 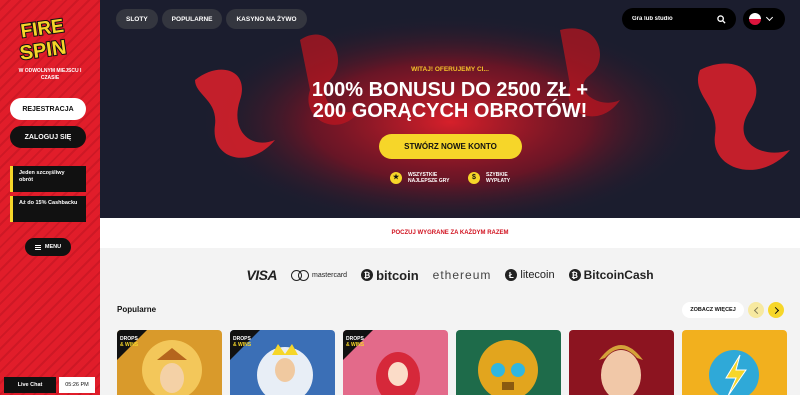 I want to click on bitcoin-icon: ₿, so click(x=367, y=275).